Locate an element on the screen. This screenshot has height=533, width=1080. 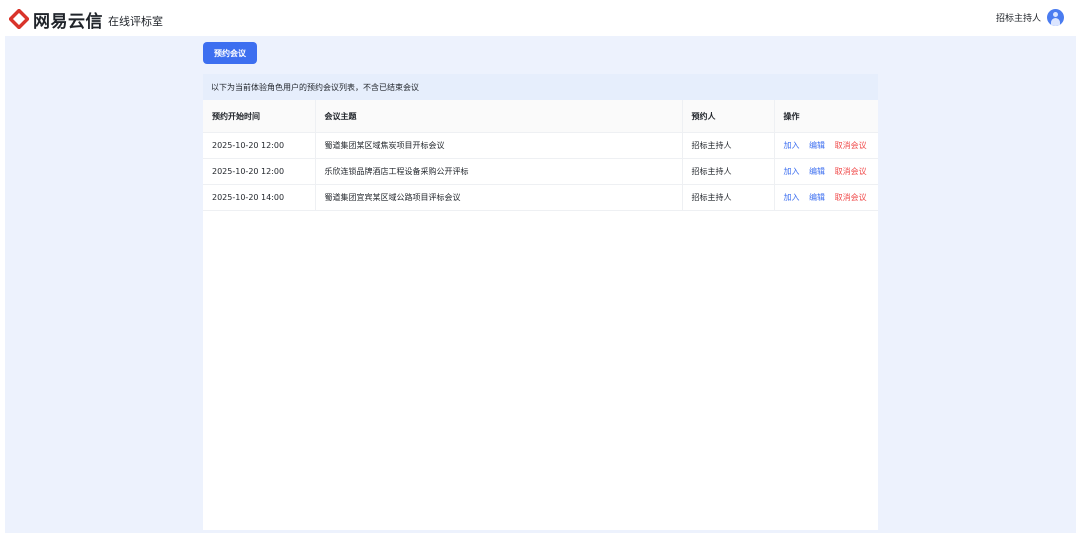
header-booker: 预约人 is located at coordinates (728, 116).